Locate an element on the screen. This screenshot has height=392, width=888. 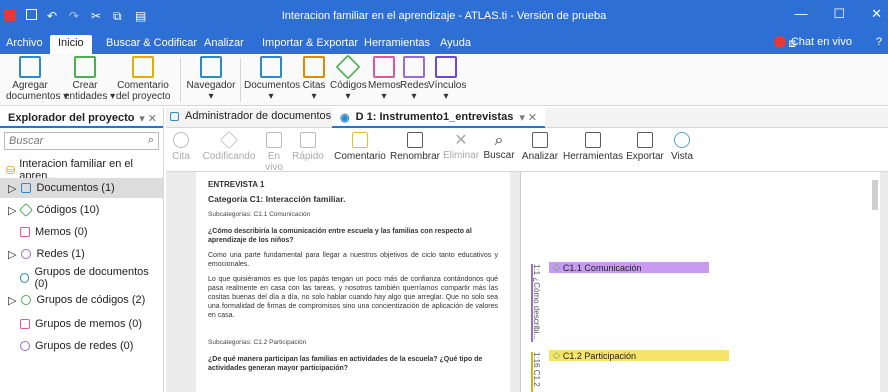
exportar-label: Exportar is located at coordinates (645, 156).